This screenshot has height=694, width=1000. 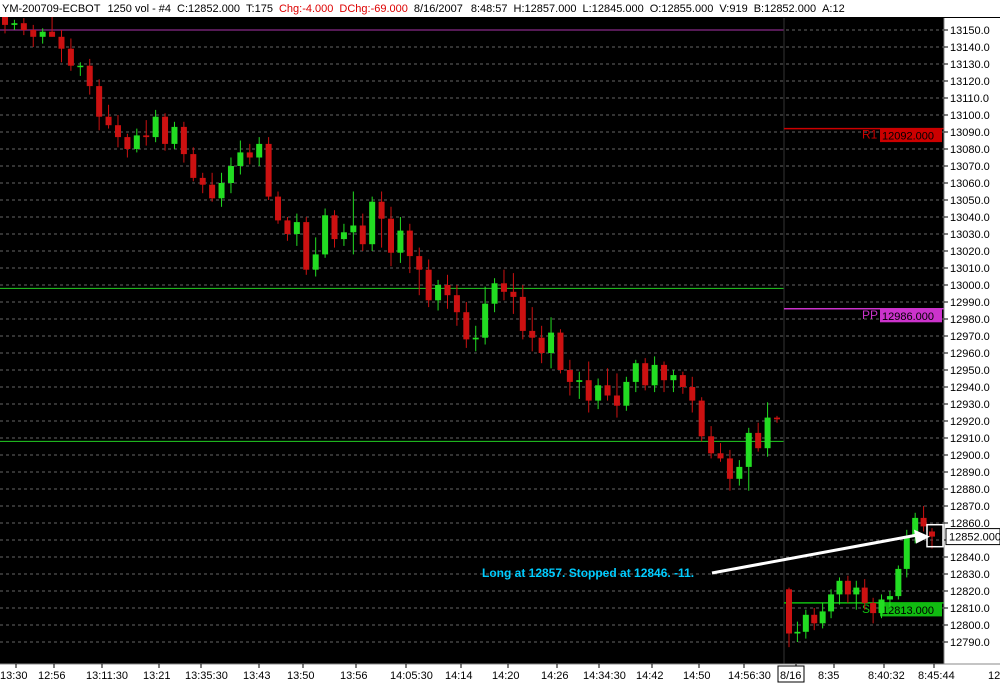 What do you see at coordinates (970, 286) in the screenshot?
I see `price-tick-label: 13000.0` at bounding box center [970, 286].